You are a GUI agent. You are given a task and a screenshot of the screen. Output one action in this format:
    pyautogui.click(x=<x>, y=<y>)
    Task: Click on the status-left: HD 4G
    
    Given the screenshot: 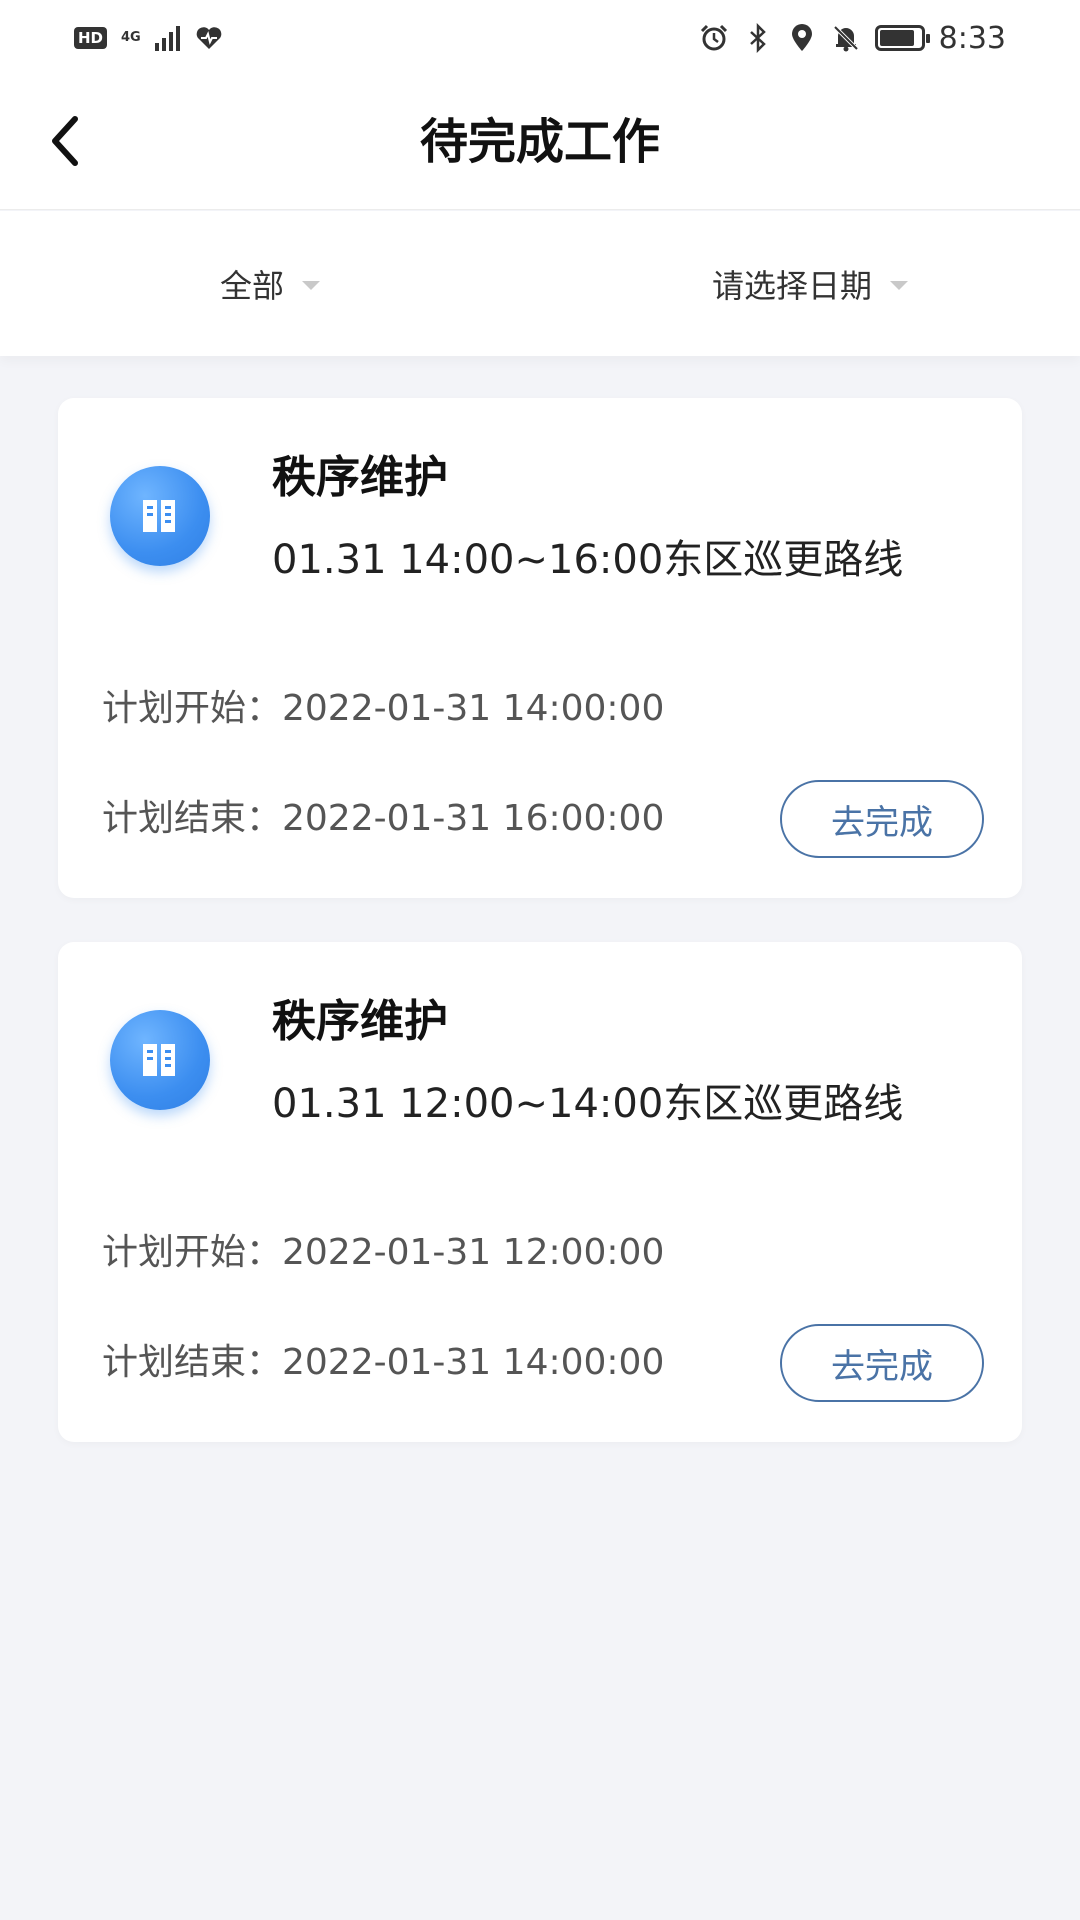 What is the action you would take?
    pyautogui.click(x=149, y=38)
    